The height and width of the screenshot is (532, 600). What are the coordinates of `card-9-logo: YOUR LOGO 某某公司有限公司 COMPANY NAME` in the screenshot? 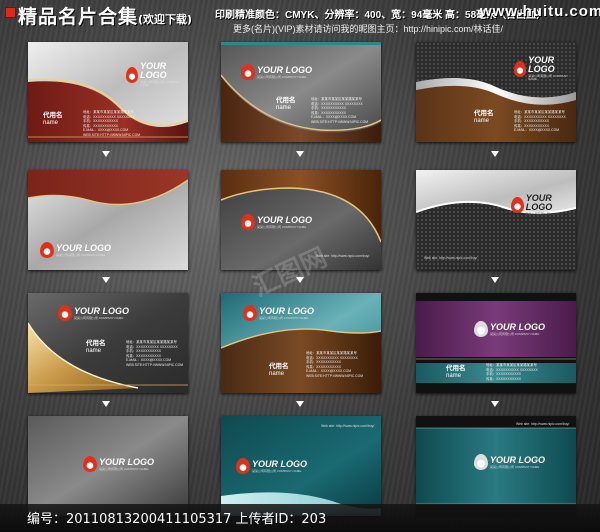 It's located at (509, 329).